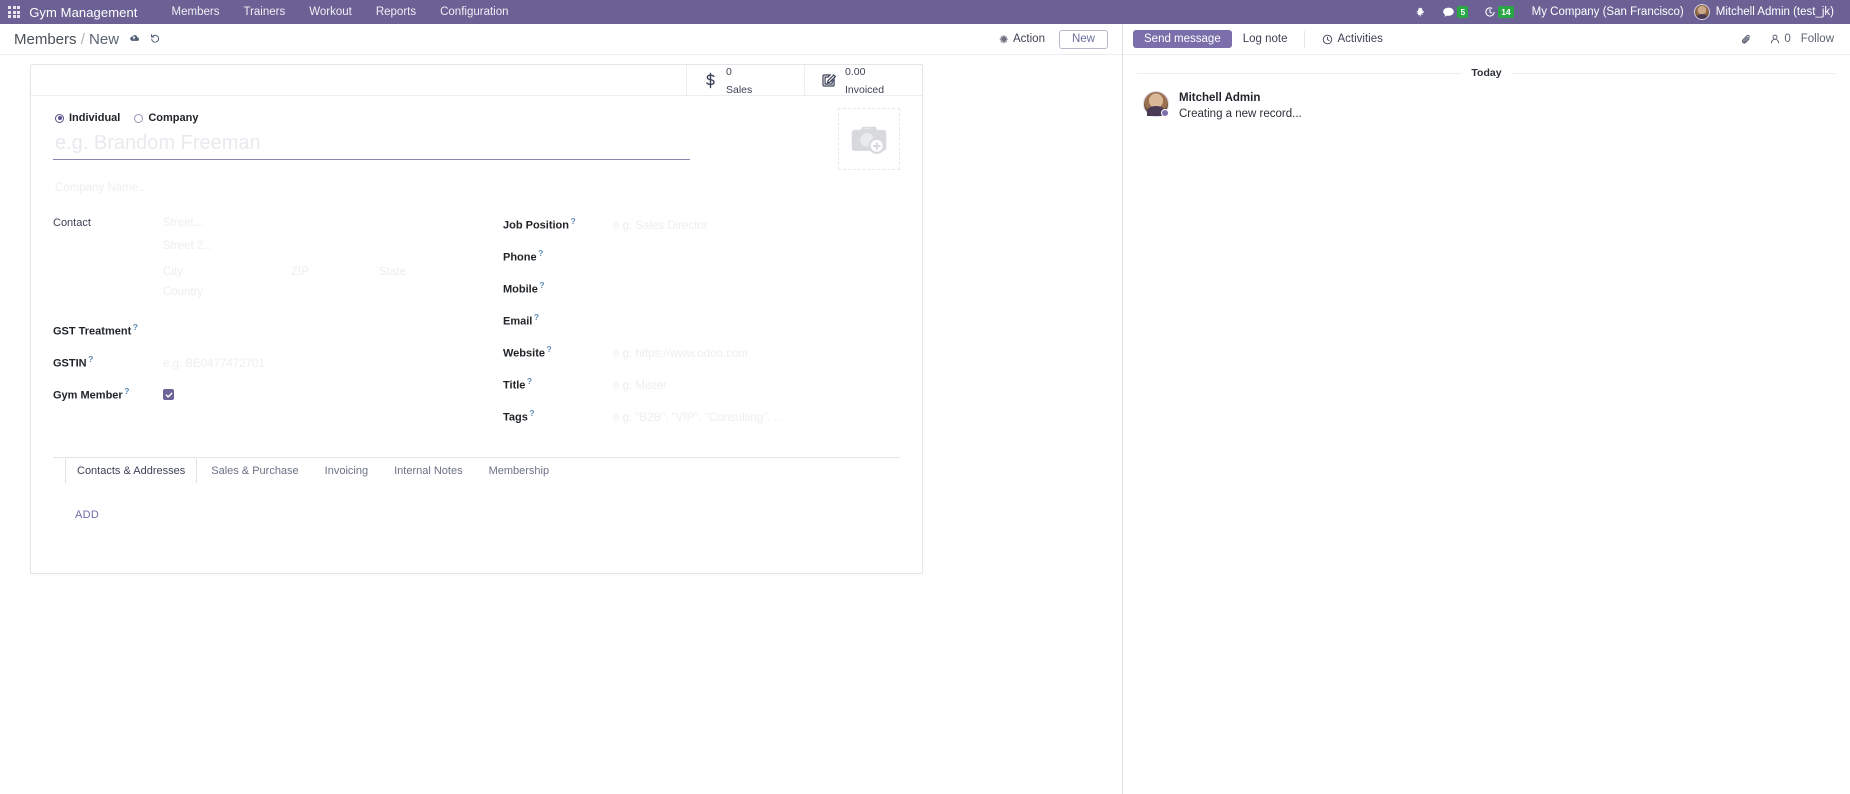  I want to click on zip-cell, so click(335, 271).